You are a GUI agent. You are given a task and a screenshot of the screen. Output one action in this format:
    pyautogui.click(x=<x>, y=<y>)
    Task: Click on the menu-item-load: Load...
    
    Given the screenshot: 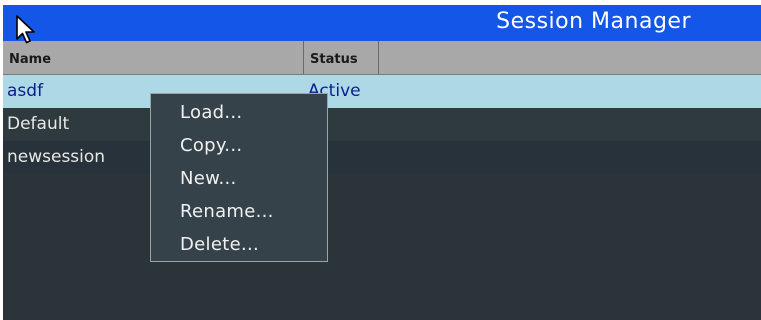 What is the action you would take?
    pyautogui.click(x=239, y=114)
    